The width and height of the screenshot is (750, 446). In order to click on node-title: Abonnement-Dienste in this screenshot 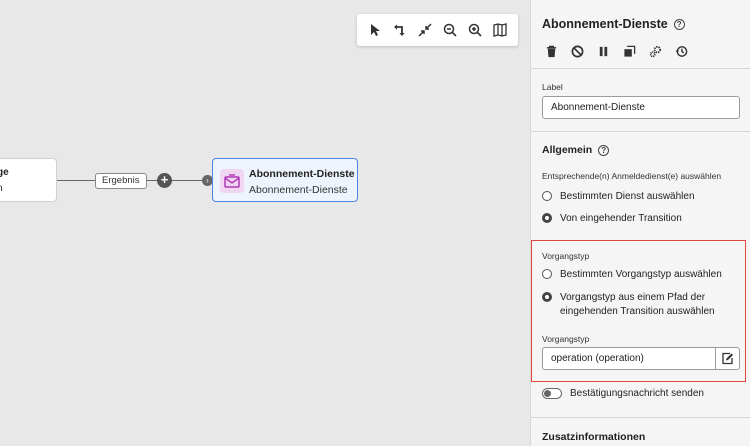, I will do `click(302, 174)`.